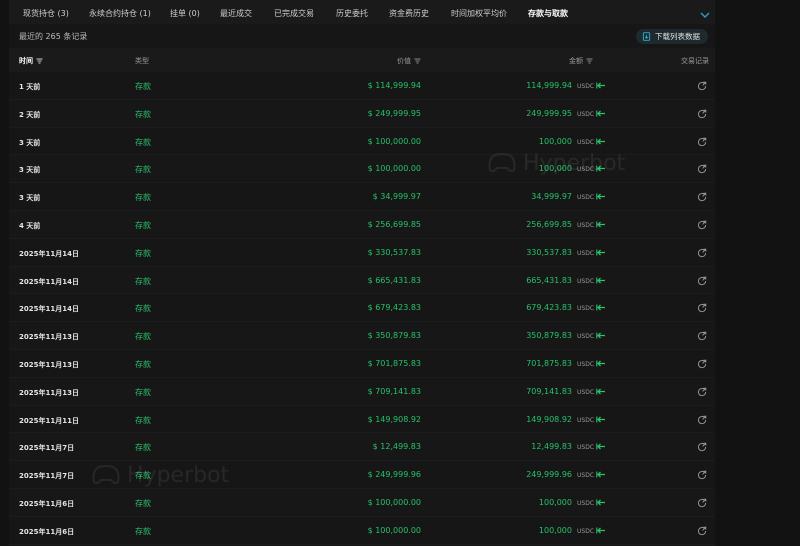  Describe the element at coordinates (362, 336) in the screenshot. I see `table-row: 2025年11月13日 存款 $ 350,879.83 350,879.83 USDC` at that location.